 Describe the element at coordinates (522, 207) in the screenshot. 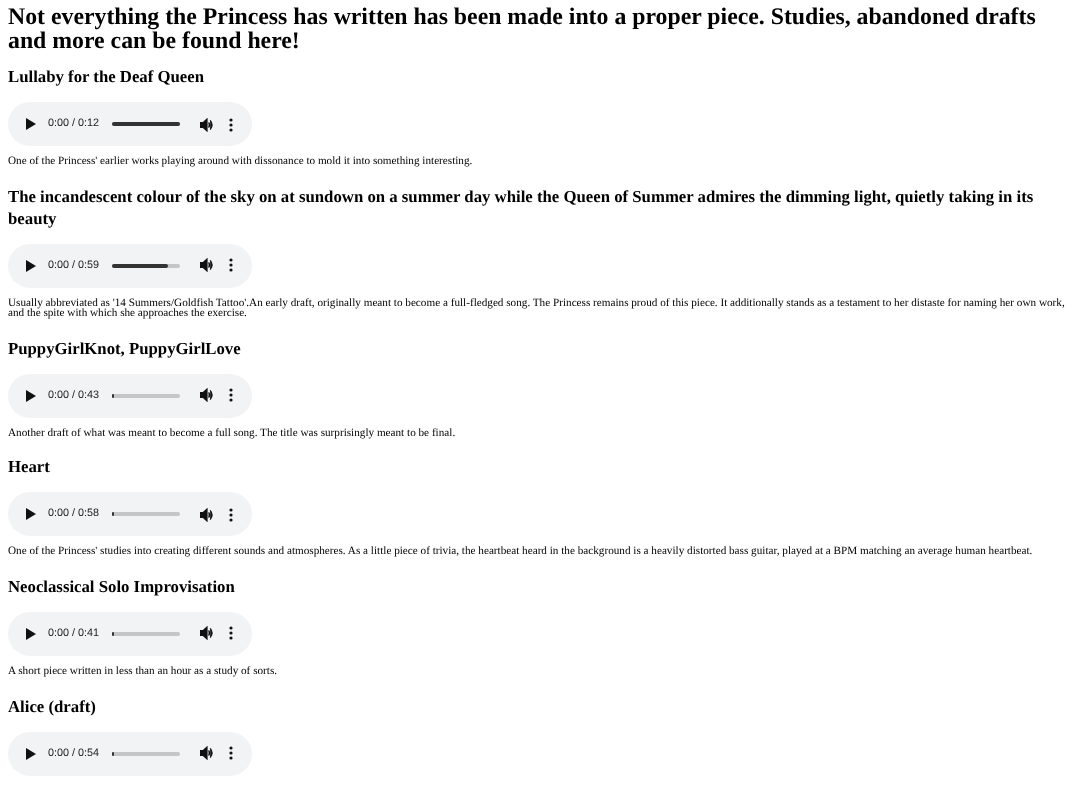

I see `track-title: The incandescent colour of the sky on at sundown on a summer day while the Queen of Summer admires the dimming light, quietly taking in its beauty` at that location.